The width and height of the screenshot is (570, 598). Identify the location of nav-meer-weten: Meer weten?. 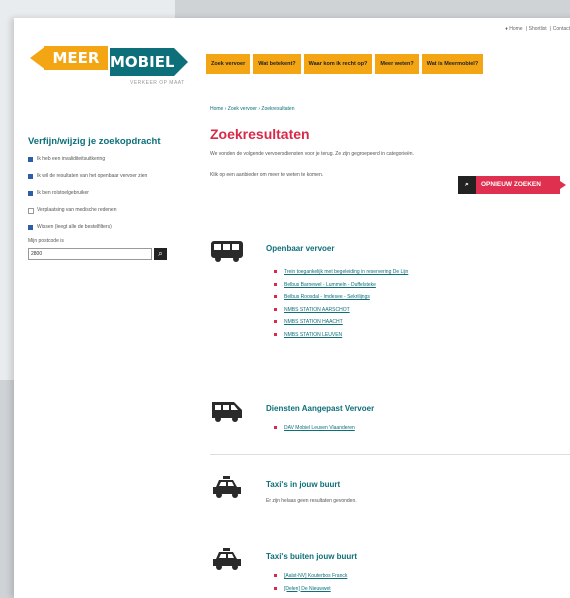
(397, 64).